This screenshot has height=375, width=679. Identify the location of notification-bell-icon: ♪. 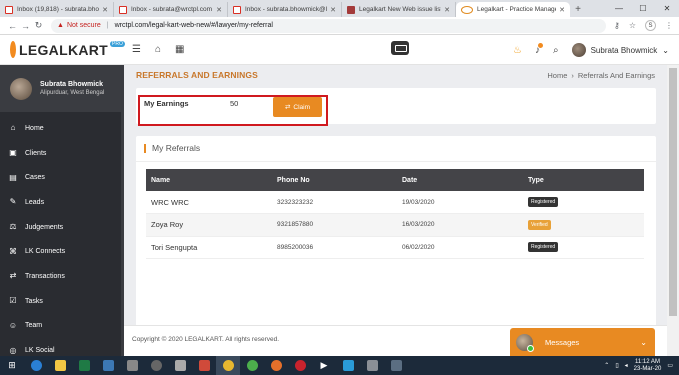
(539, 49).